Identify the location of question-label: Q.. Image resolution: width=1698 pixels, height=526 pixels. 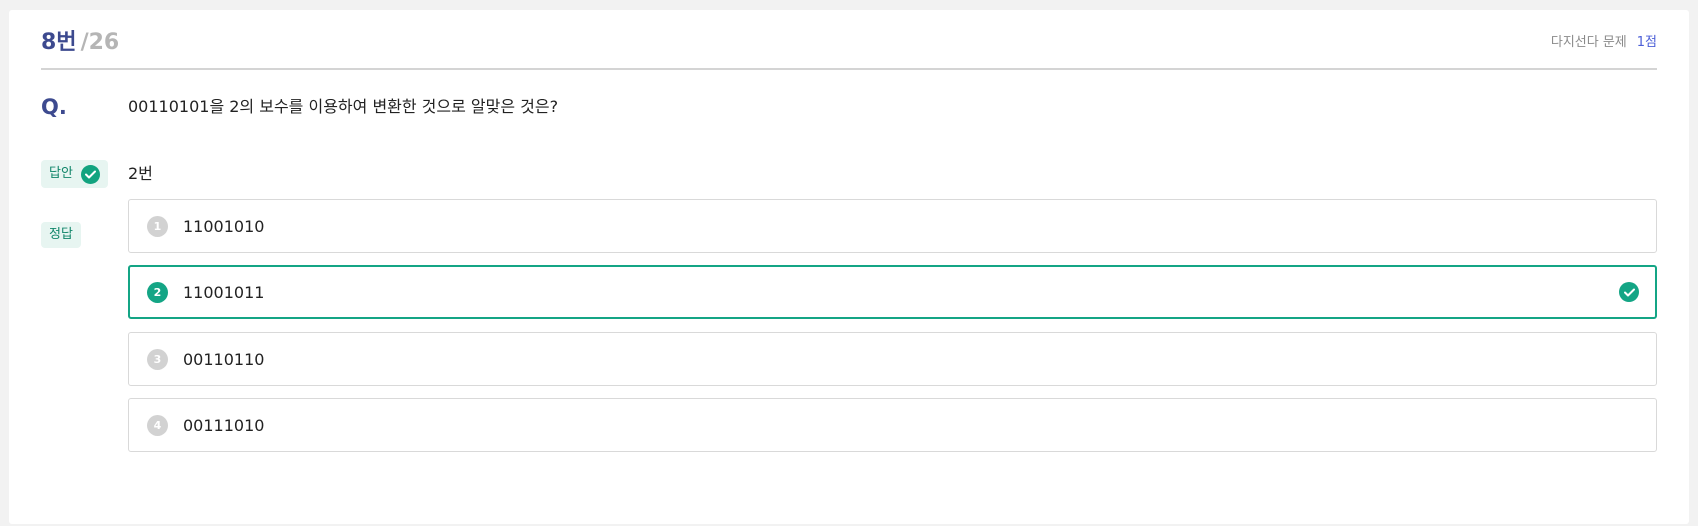
(54, 107).